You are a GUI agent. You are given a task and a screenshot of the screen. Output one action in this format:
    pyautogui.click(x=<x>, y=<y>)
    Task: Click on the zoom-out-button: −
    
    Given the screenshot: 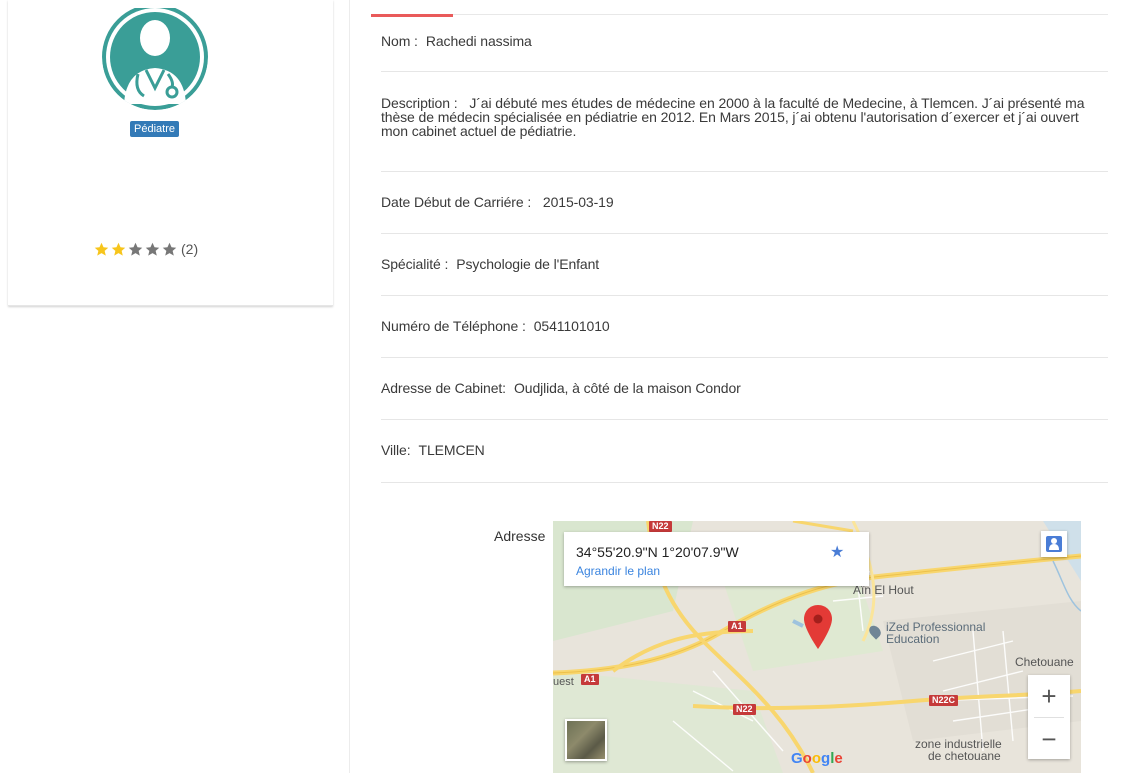 What is the action you would take?
    pyautogui.click(x=1049, y=739)
    